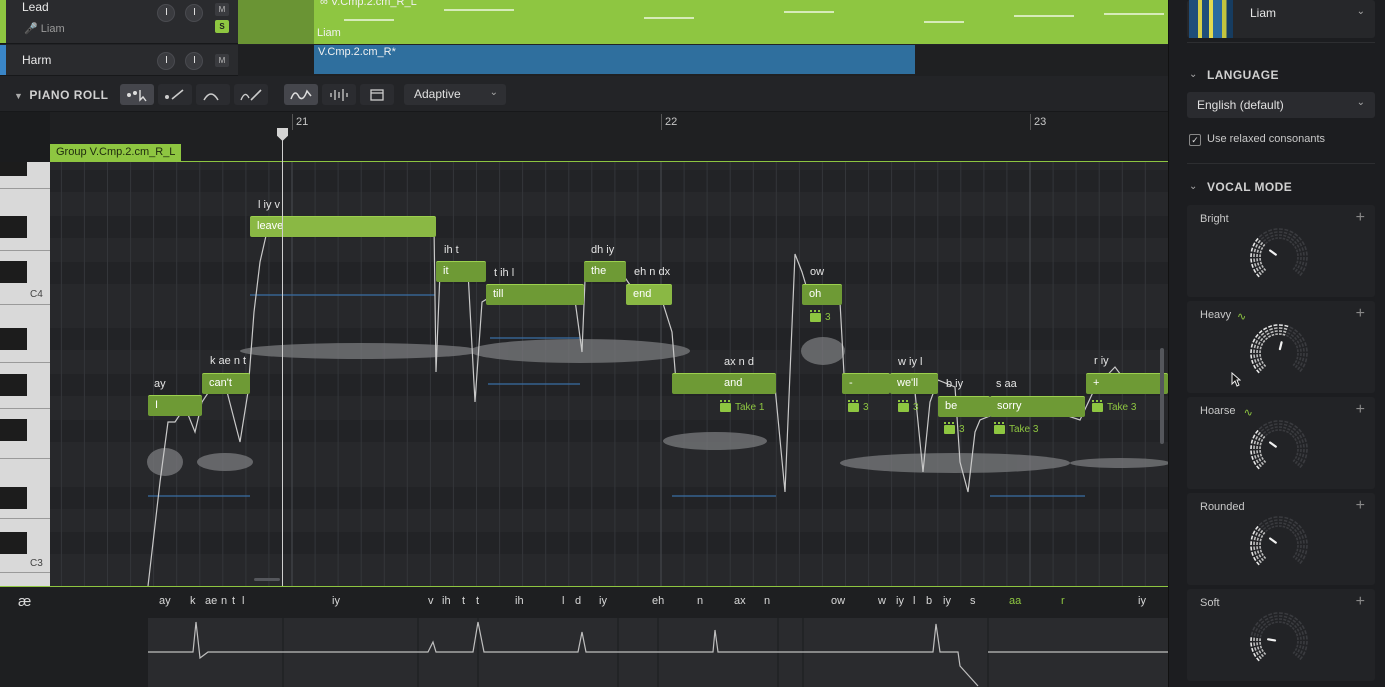 This screenshot has height=687, width=1385. Describe the element at coordinates (165, 601) in the screenshot. I see `phoneme-label: ay` at that location.